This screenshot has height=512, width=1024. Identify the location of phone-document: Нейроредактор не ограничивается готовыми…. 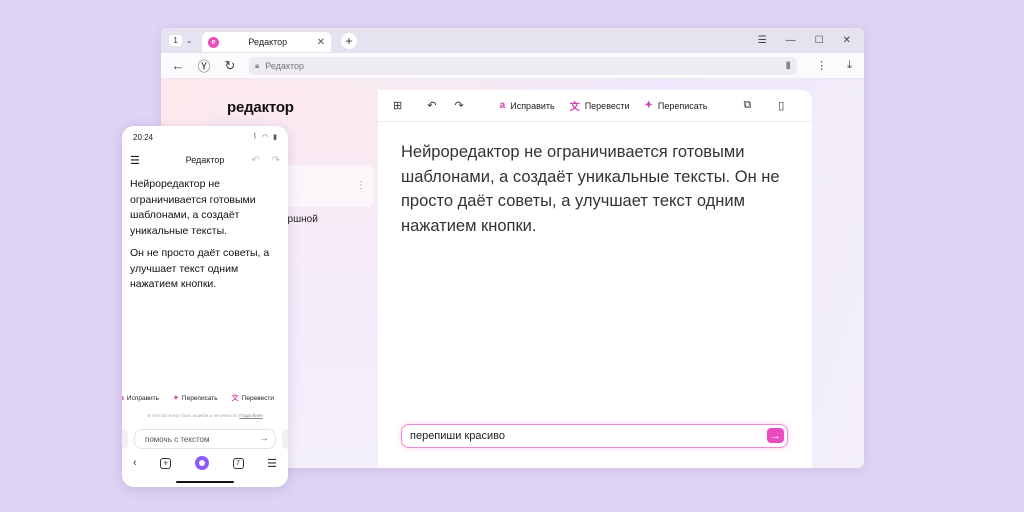
(207, 235).